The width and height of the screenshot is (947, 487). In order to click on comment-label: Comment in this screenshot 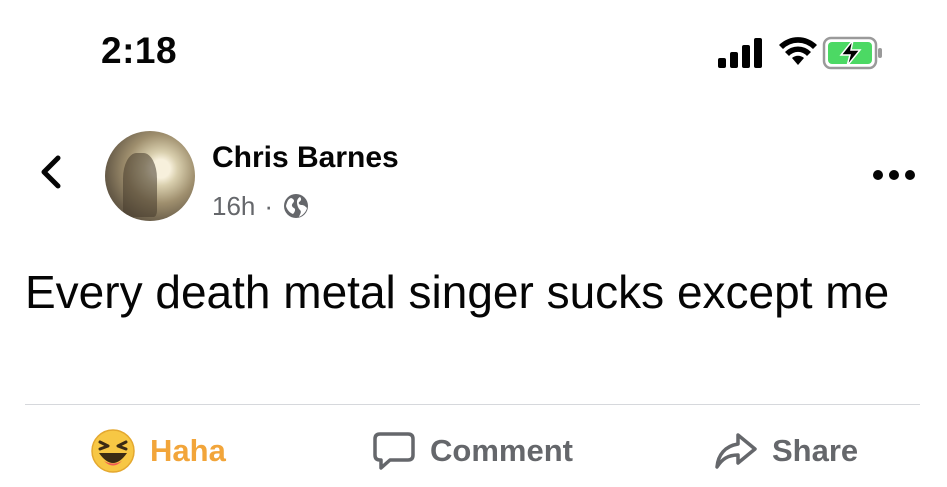, I will do `click(501, 450)`.